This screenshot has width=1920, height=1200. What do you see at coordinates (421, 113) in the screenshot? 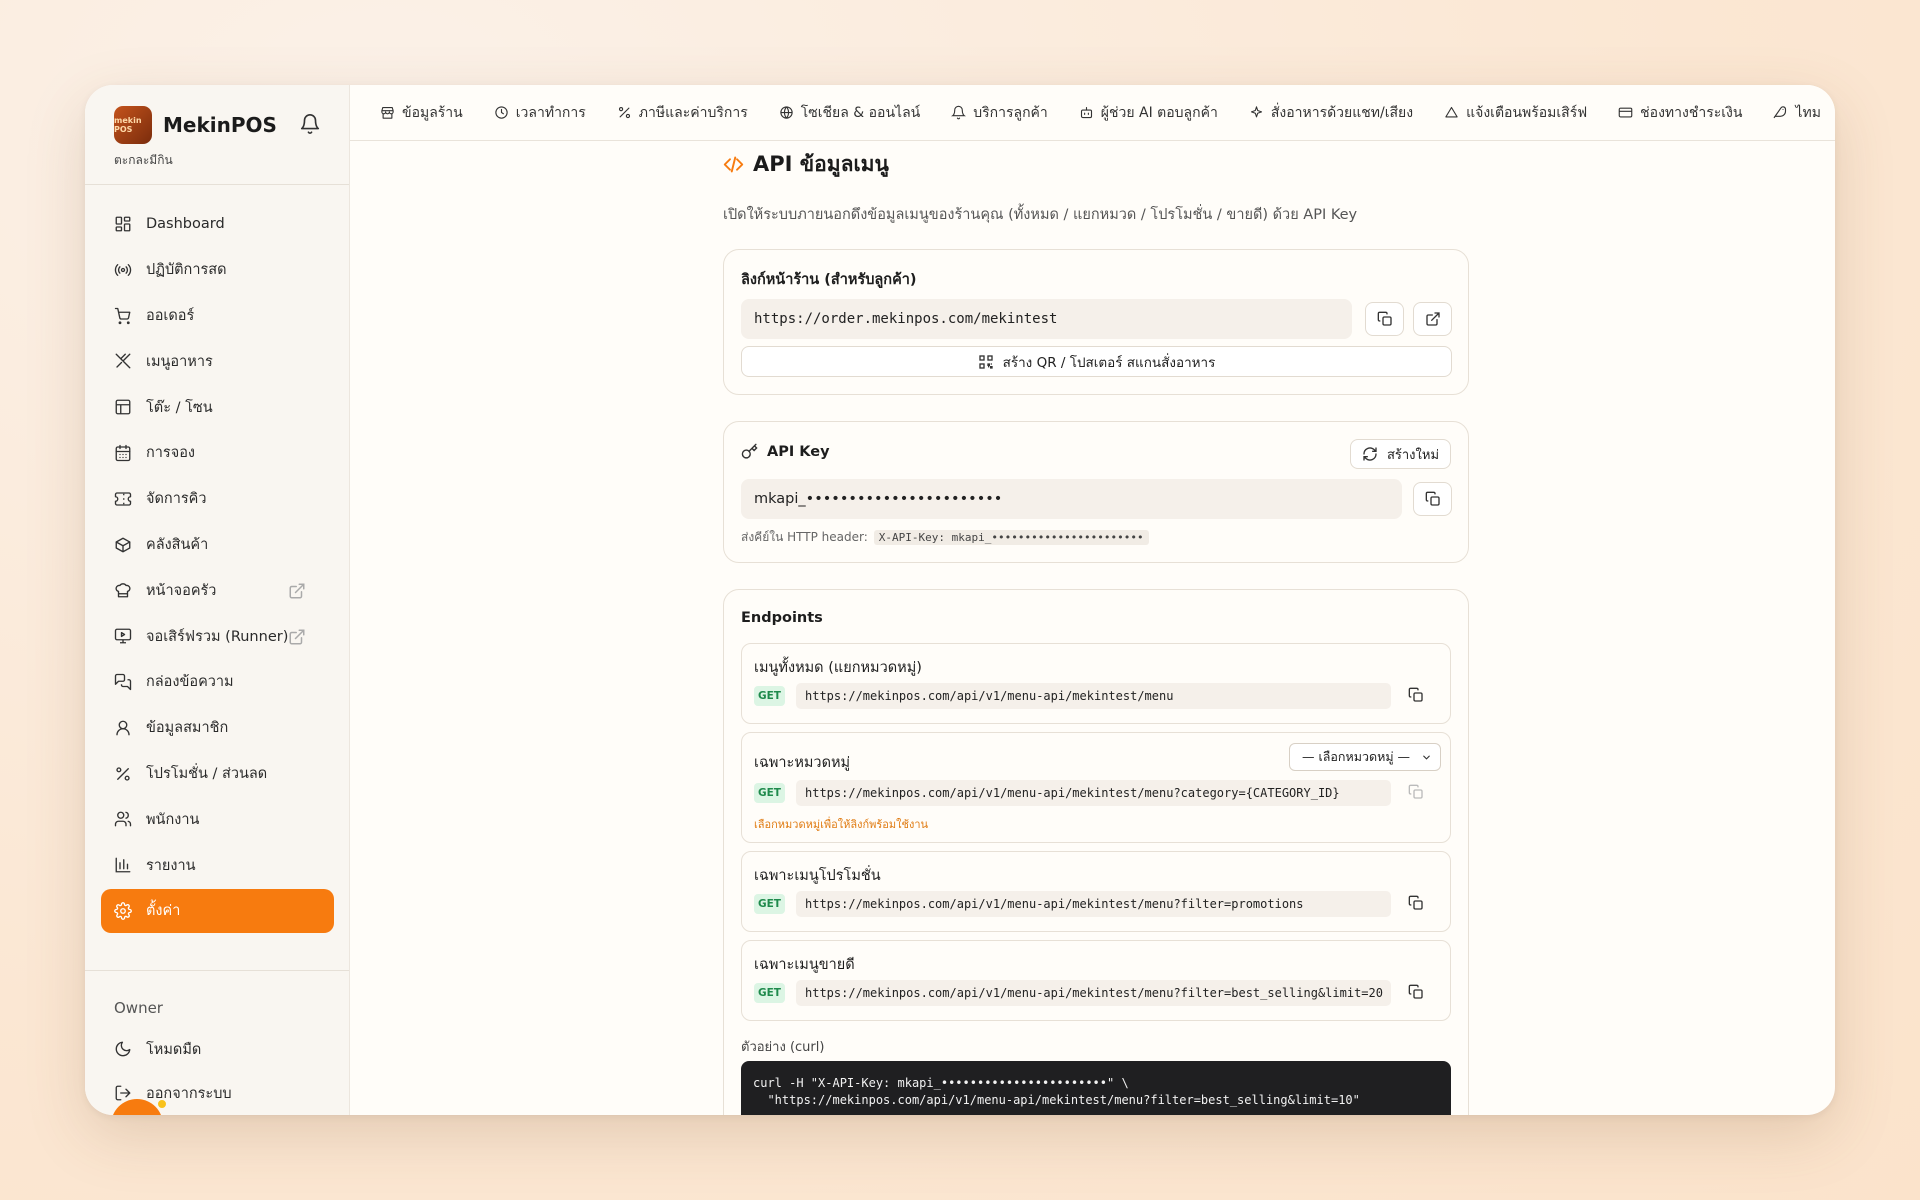
I see `tab-store-info: ข้อมูลร้าน` at bounding box center [421, 113].